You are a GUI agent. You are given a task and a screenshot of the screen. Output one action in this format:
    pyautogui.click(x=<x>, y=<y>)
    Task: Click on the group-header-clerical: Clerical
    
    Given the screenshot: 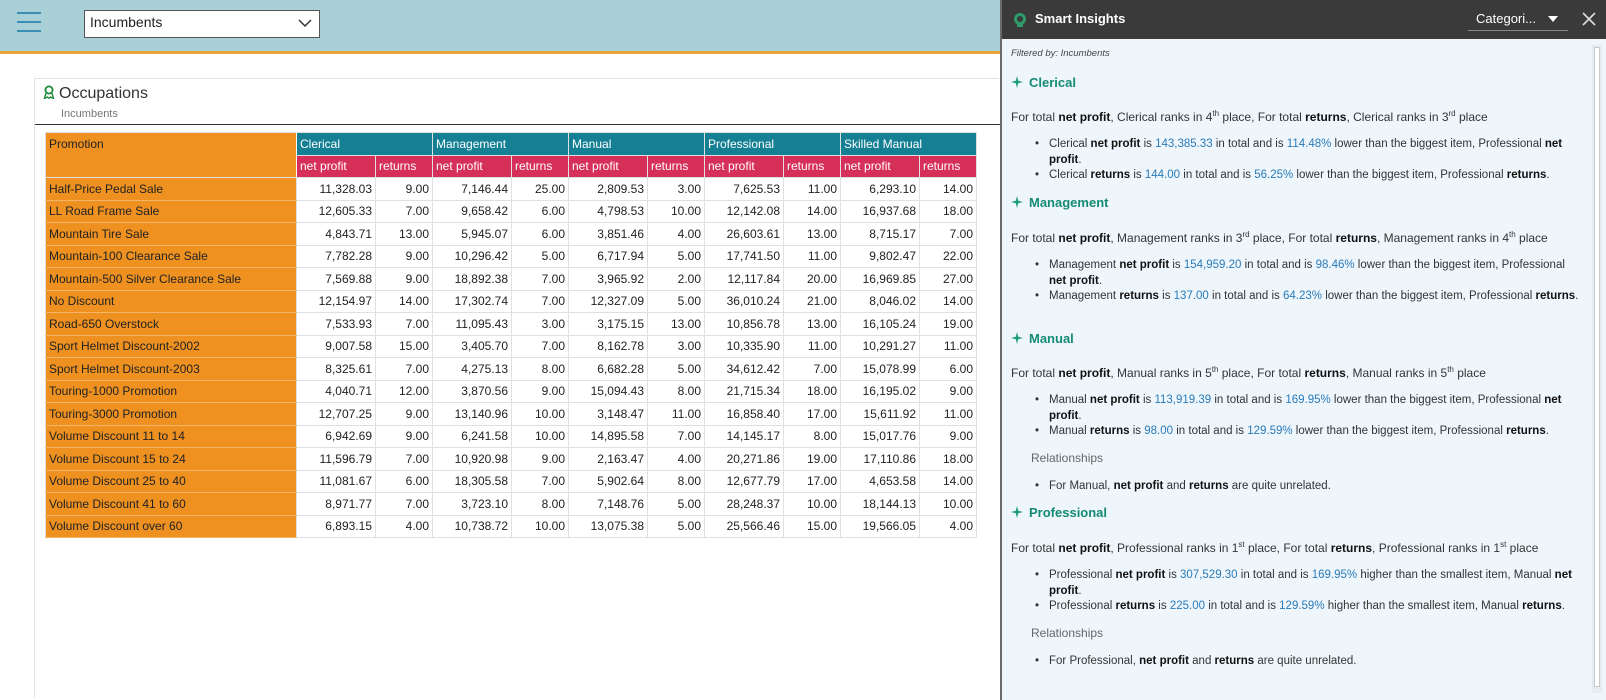 What is the action you would take?
    pyautogui.click(x=364, y=144)
    